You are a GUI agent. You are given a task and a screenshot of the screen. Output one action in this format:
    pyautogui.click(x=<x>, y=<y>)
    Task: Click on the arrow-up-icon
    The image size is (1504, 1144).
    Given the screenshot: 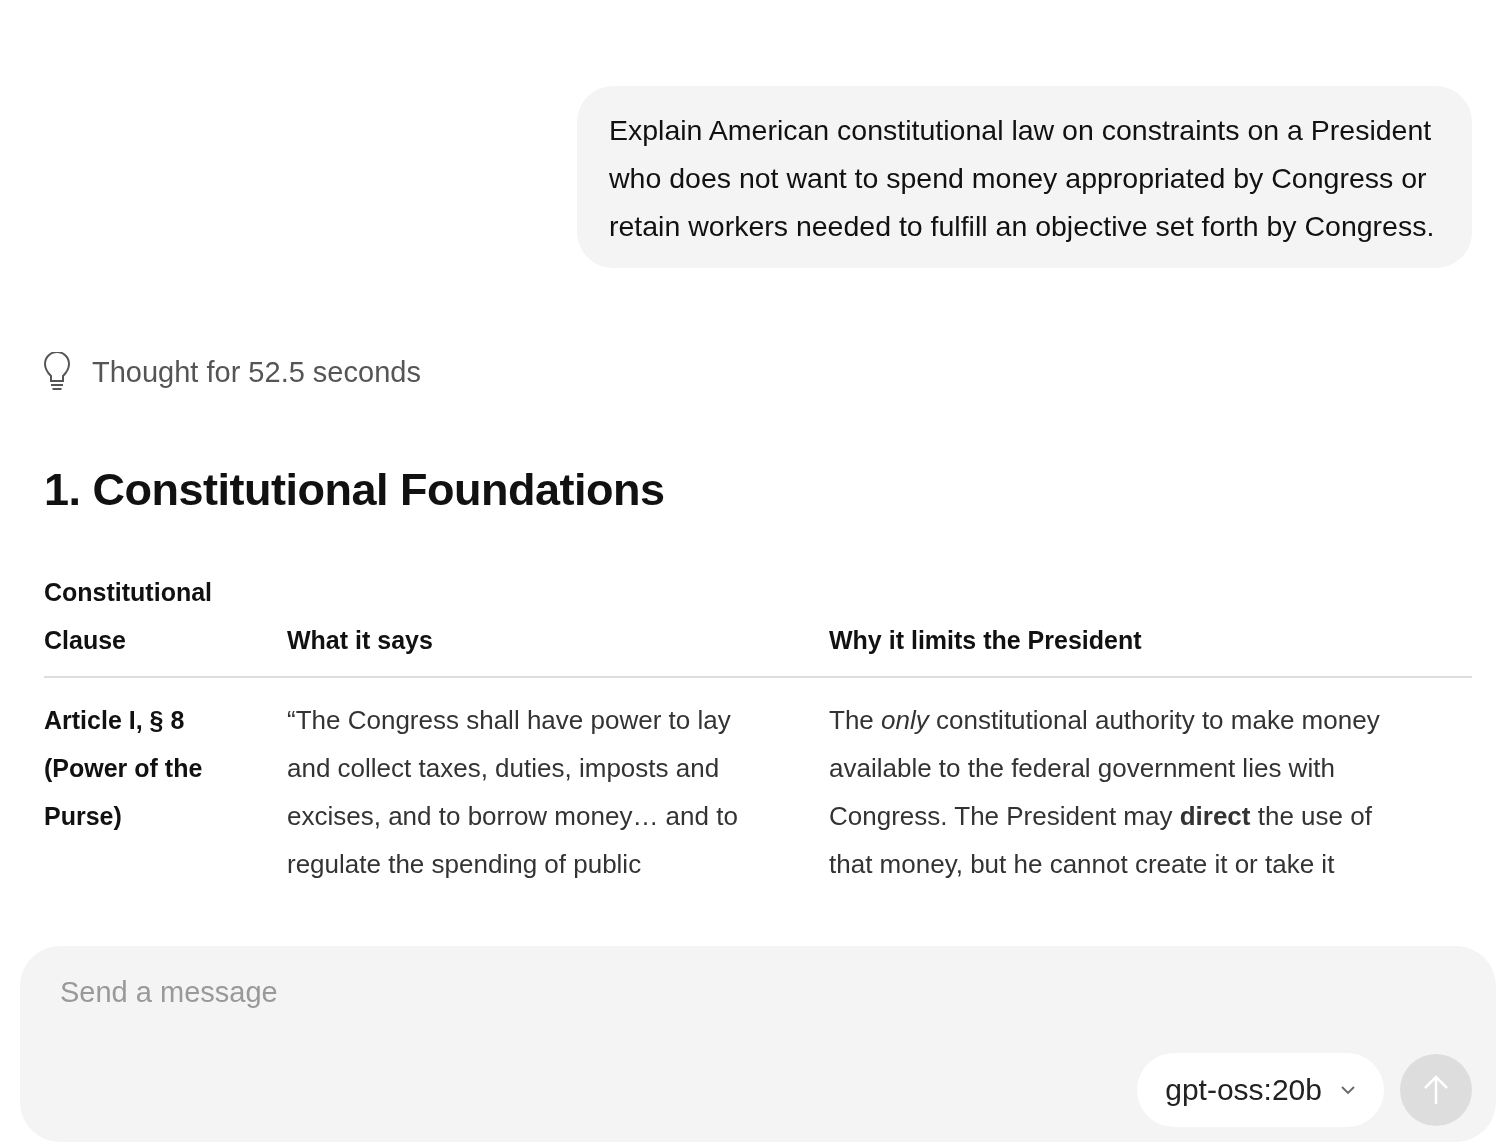 What is the action you would take?
    pyautogui.click(x=1436, y=1090)
    